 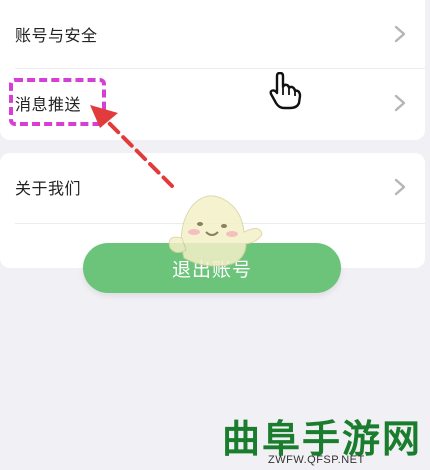 What do you see at coordinates (285, 91) in the screenshot?
I see `hand-pointer-icon` at bounding box center [285, 91].